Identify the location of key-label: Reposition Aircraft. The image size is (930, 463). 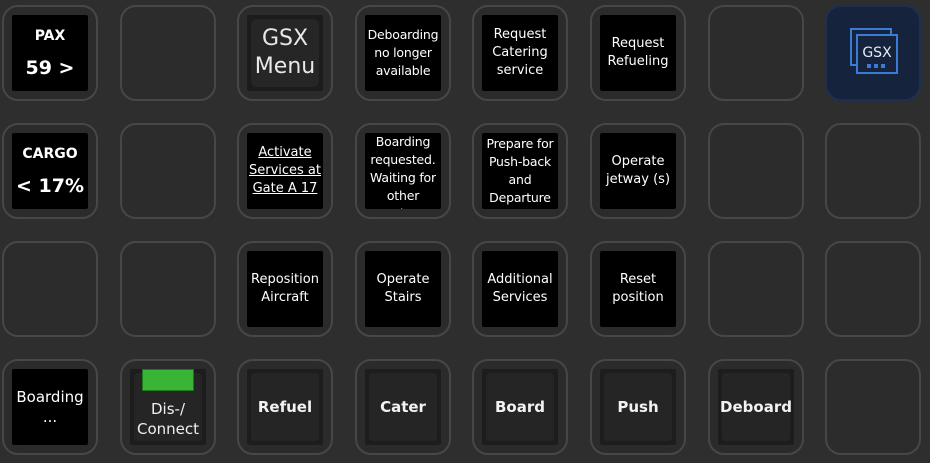
(285, 288).